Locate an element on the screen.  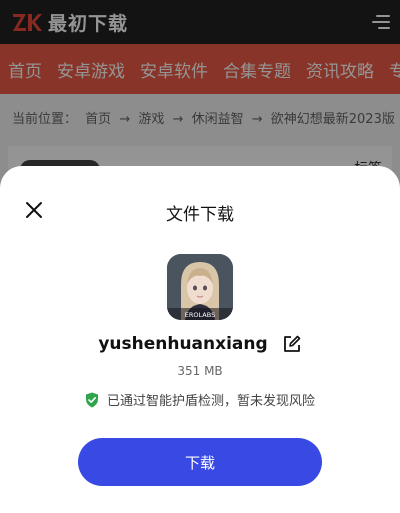
download-button: 下载 is located at coordinates (200, 462).